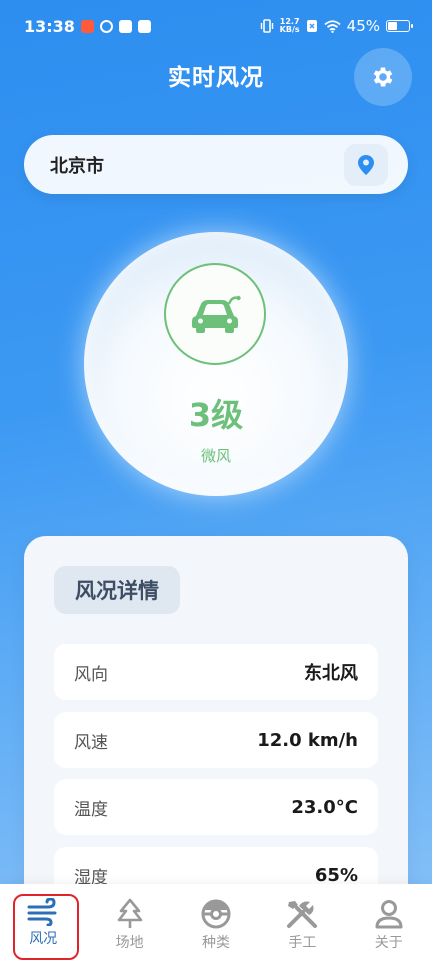  Describe the element at coordinates (91, 674) in the screenshot. I see `detail-label: 风向` at that location.